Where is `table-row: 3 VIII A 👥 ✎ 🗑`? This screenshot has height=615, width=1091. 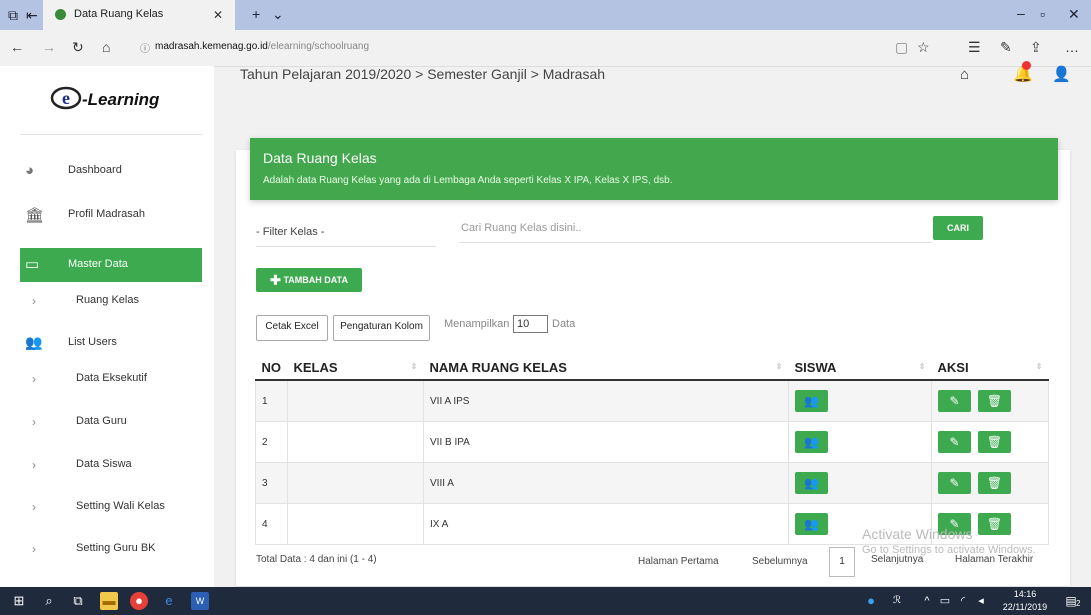
table-row: 3 VIII A 👥 ✎ 🗑 is located at coordinates (652, 483).